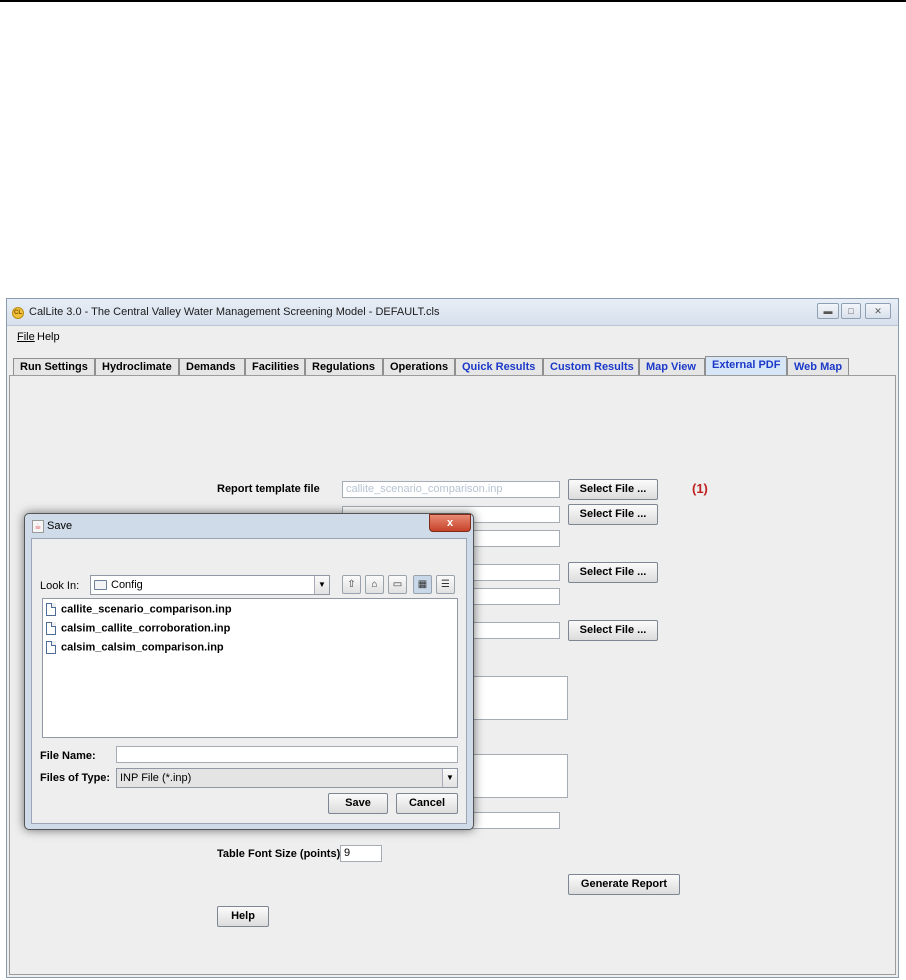  I want to click on menu-bar: File Help, so click(452, 338).